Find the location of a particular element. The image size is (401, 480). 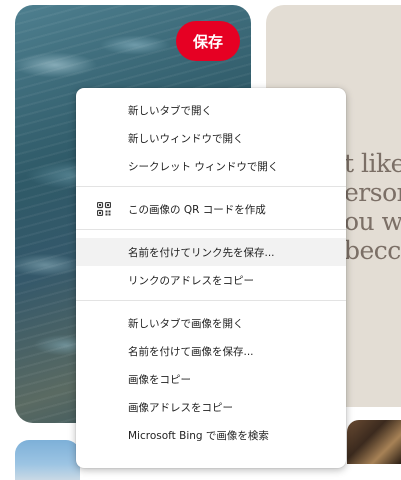

quote-line: ersor is located at coordinates (372, 192).